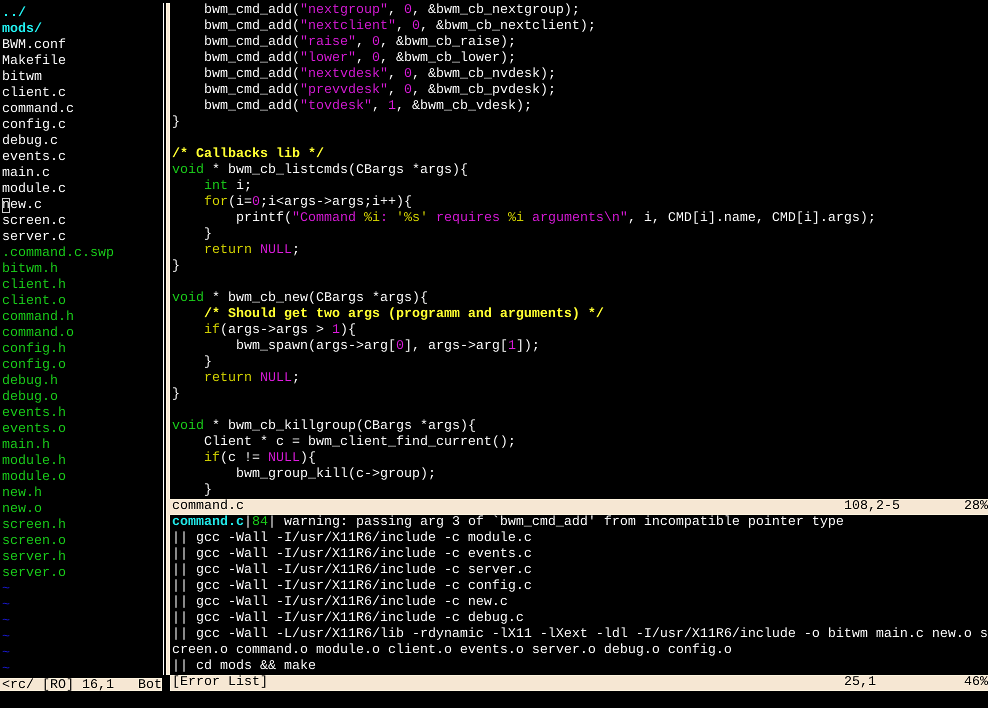 The image size is (988, 708). I want to click on file-entry: client.h, so click(34, 285).